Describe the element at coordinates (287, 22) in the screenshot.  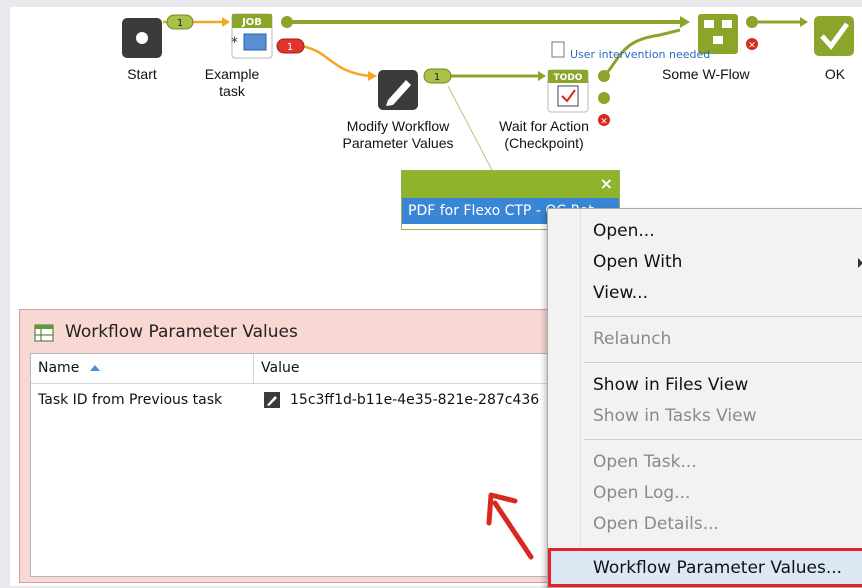
I see `port-job-out` at that location.